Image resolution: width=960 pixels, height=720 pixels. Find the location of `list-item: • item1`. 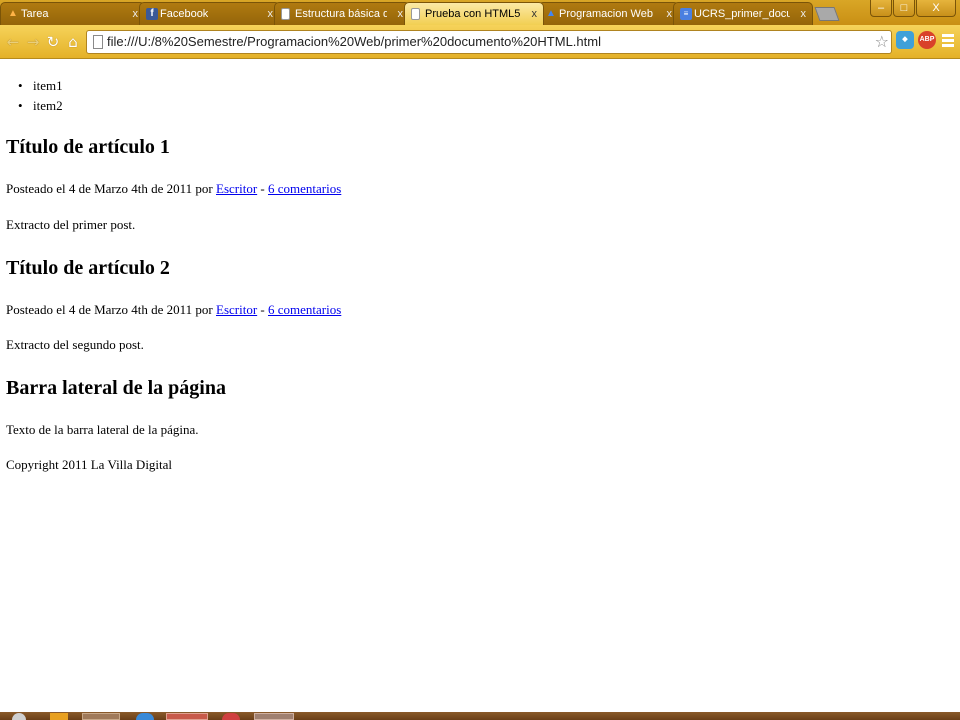

list-item: • item1 is located at coordinates (40, 86).